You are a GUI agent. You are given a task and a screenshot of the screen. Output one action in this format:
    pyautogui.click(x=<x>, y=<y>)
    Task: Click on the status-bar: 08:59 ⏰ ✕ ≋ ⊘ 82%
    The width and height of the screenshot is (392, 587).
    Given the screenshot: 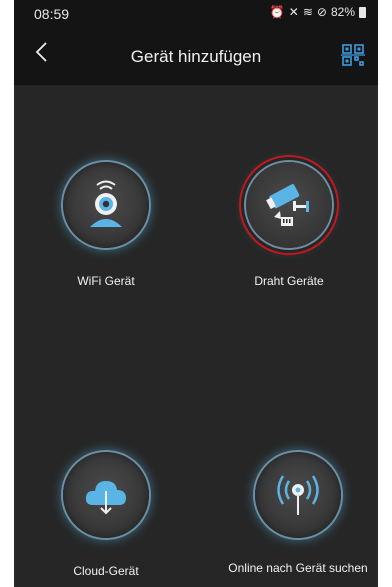 What is the action you would take?
    pyautogui.click(x=196, y=13)
    